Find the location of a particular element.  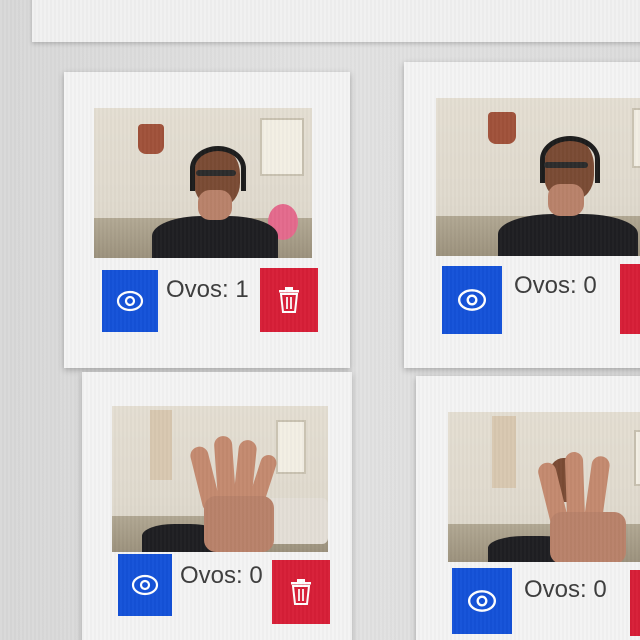

egg-count-label: Ovos: 1 is located at coordinates (207, 289).